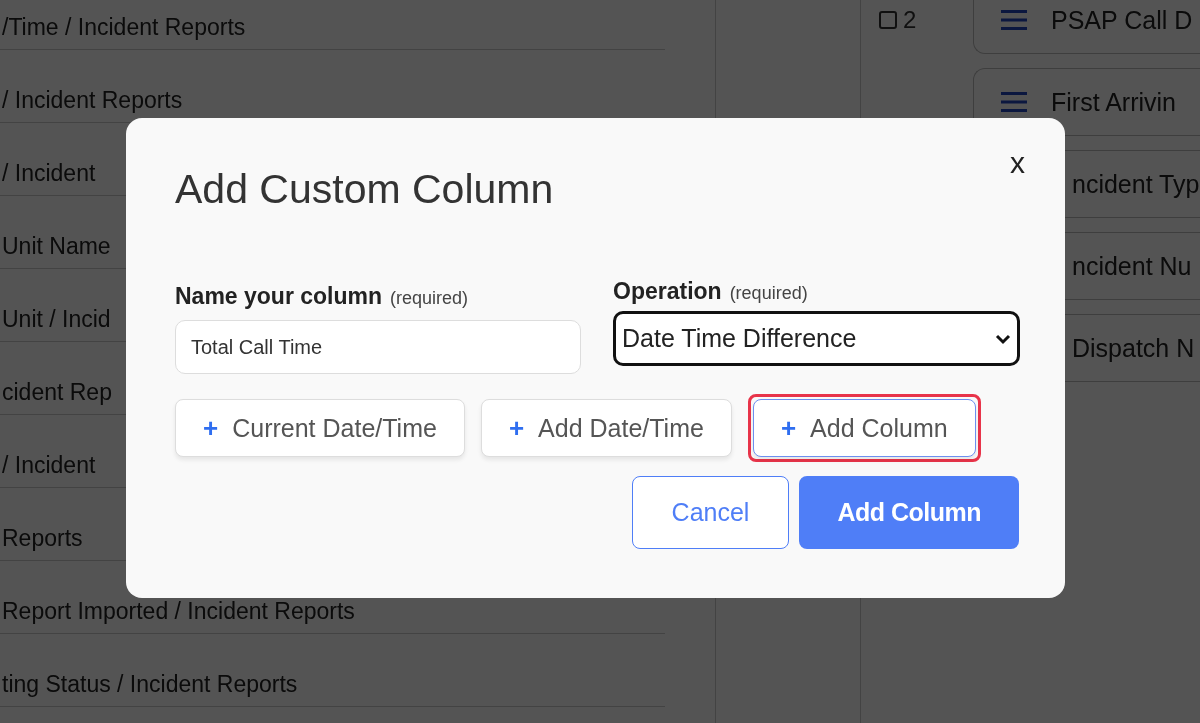  What do you see at coordinates (178, 611) in the screenshot?
I see `field-path-label: Report Imported / Incident Reports` at bounding box center [178, 611].